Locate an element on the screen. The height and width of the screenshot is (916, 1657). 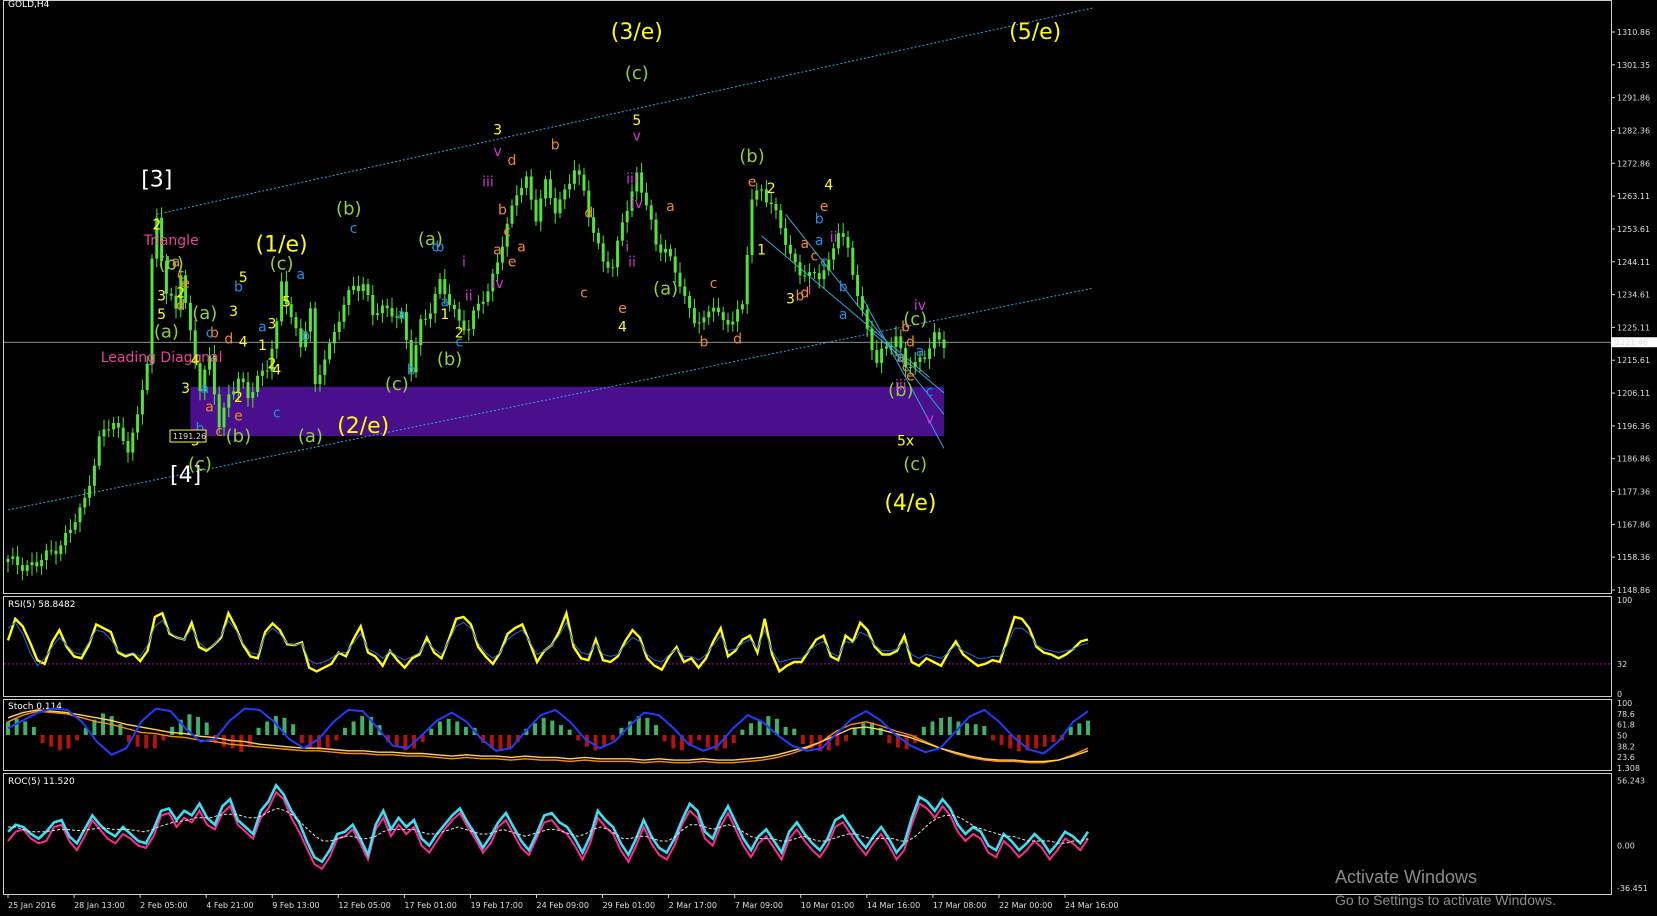
rsi-title: RSI(5) 58.8482 is located at coordinates (41, 605).